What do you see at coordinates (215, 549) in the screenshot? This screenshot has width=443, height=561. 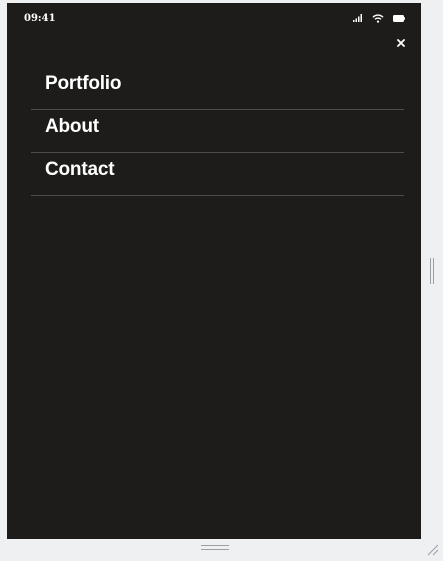 I see `resize-handle-bottom` at bounding box center [215, 549].